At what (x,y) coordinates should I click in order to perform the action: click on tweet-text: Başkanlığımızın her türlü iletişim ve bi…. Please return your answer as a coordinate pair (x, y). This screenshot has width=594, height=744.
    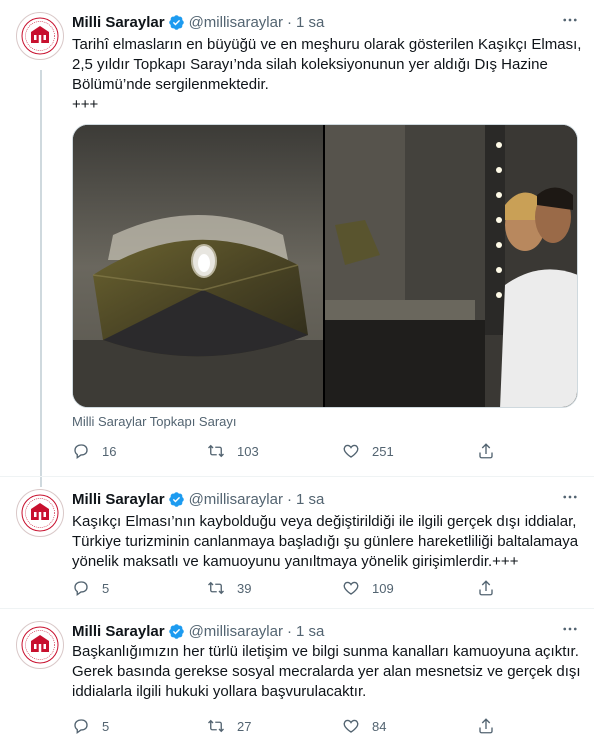
    Looking at the image, I should click on (326, 672).